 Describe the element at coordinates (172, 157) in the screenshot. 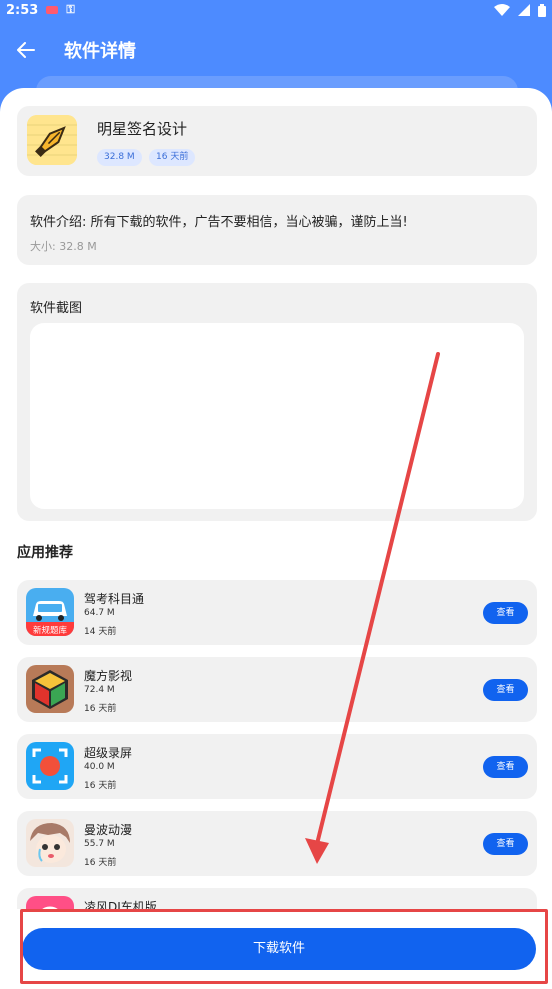

I see `time-badge: 16 天前` at that location.